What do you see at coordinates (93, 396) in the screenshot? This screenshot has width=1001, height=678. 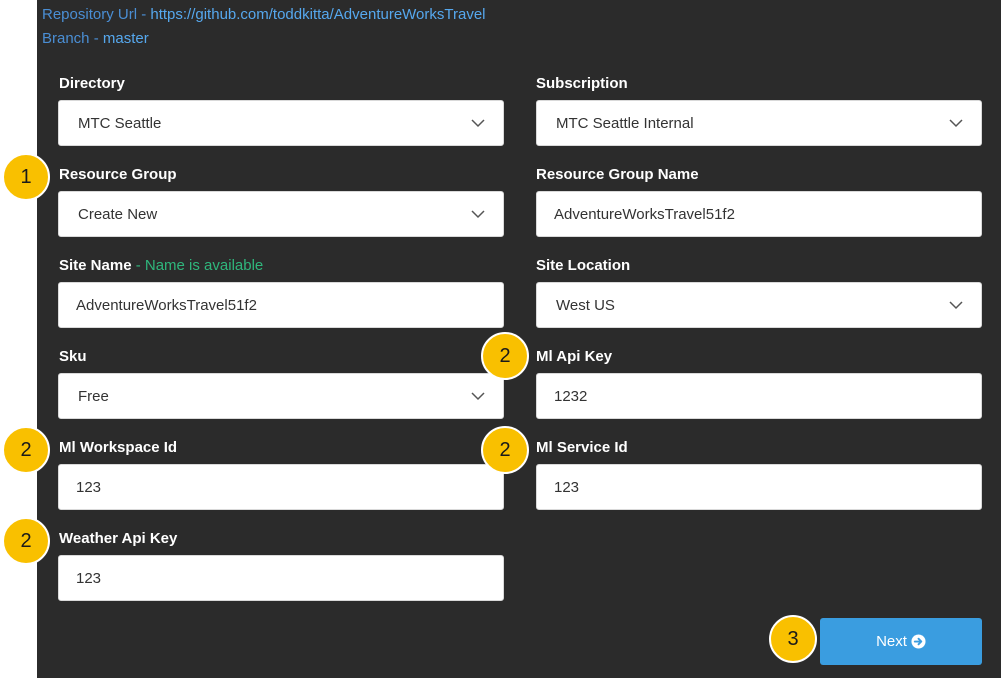 I see `sku-value: Free` at bounding box center [93, 396].